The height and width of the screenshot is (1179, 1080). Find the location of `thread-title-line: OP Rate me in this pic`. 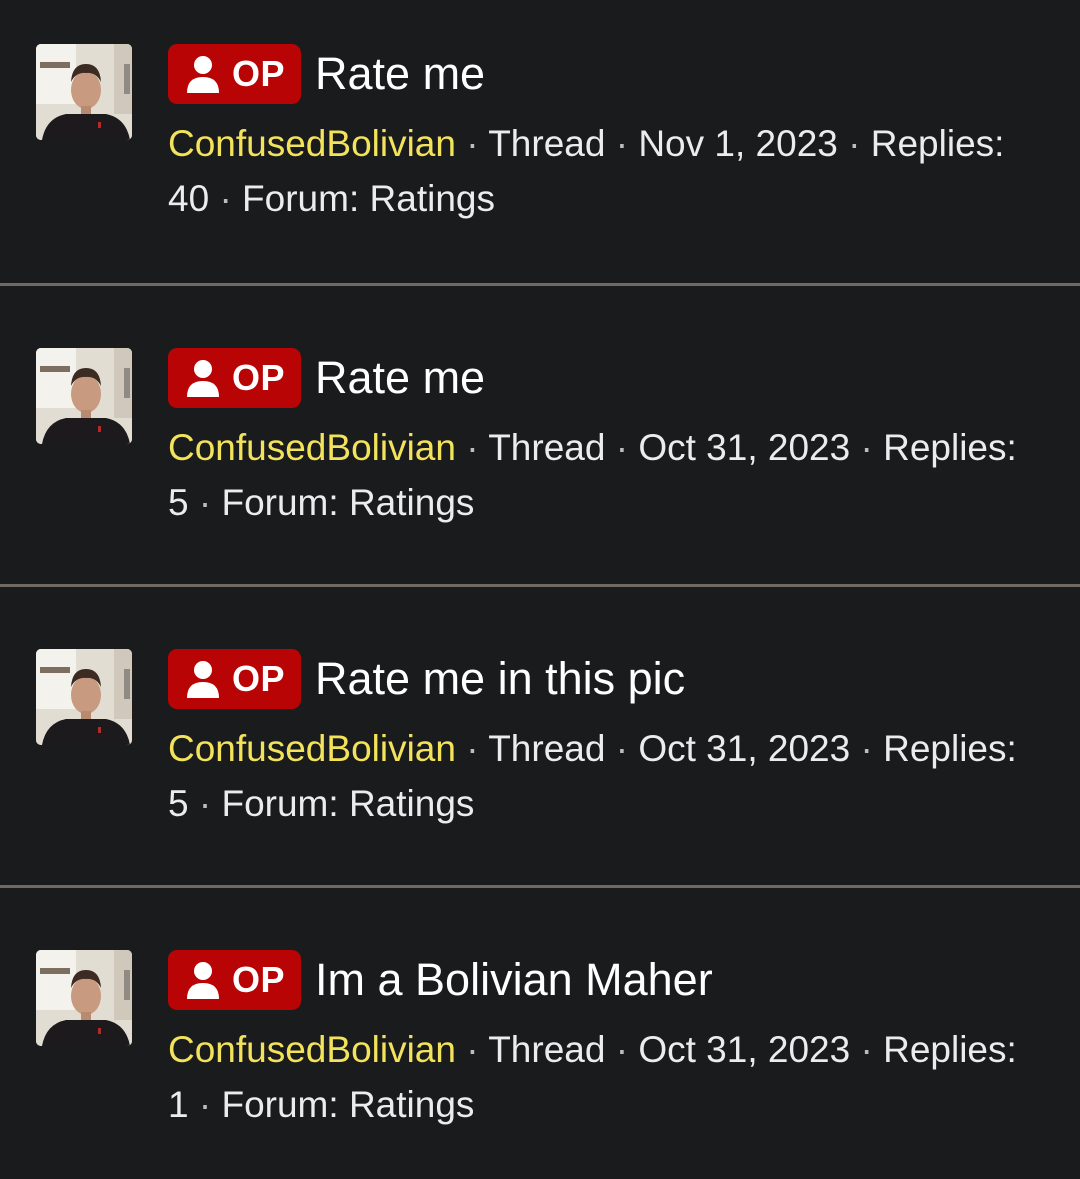

thread-title-line: OP Rate me in this pic is located at coordinates (608, 679).